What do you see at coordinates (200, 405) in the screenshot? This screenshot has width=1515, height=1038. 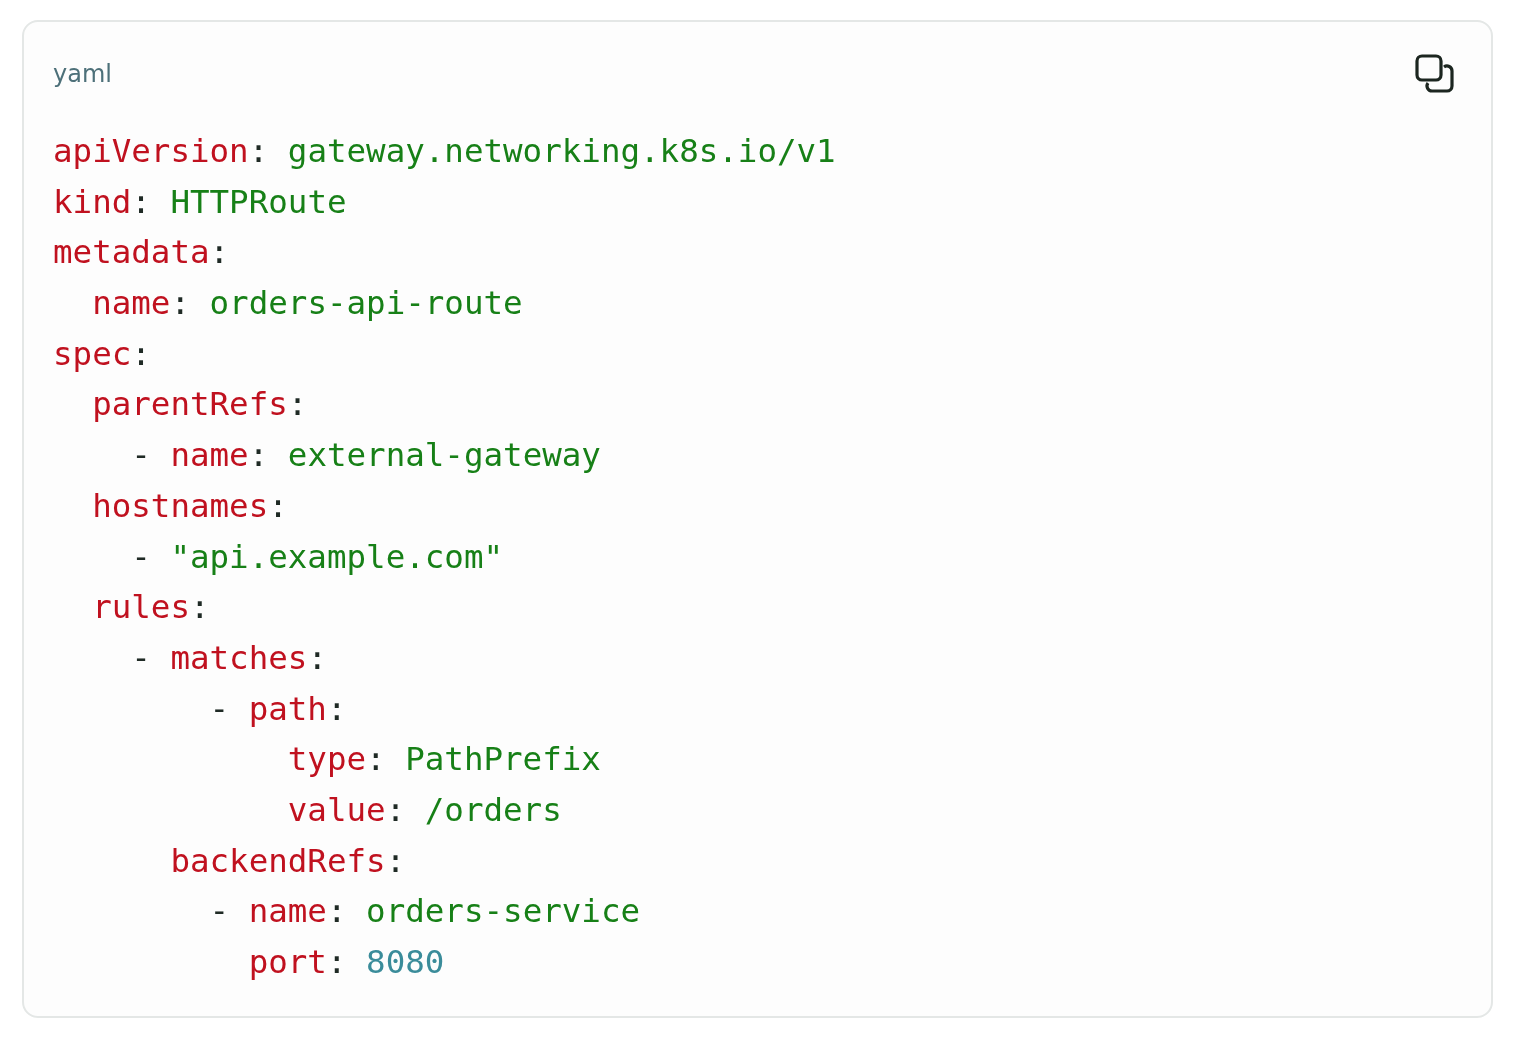 I see `code-line: parentRefs:` at bounding box center [200, 405].